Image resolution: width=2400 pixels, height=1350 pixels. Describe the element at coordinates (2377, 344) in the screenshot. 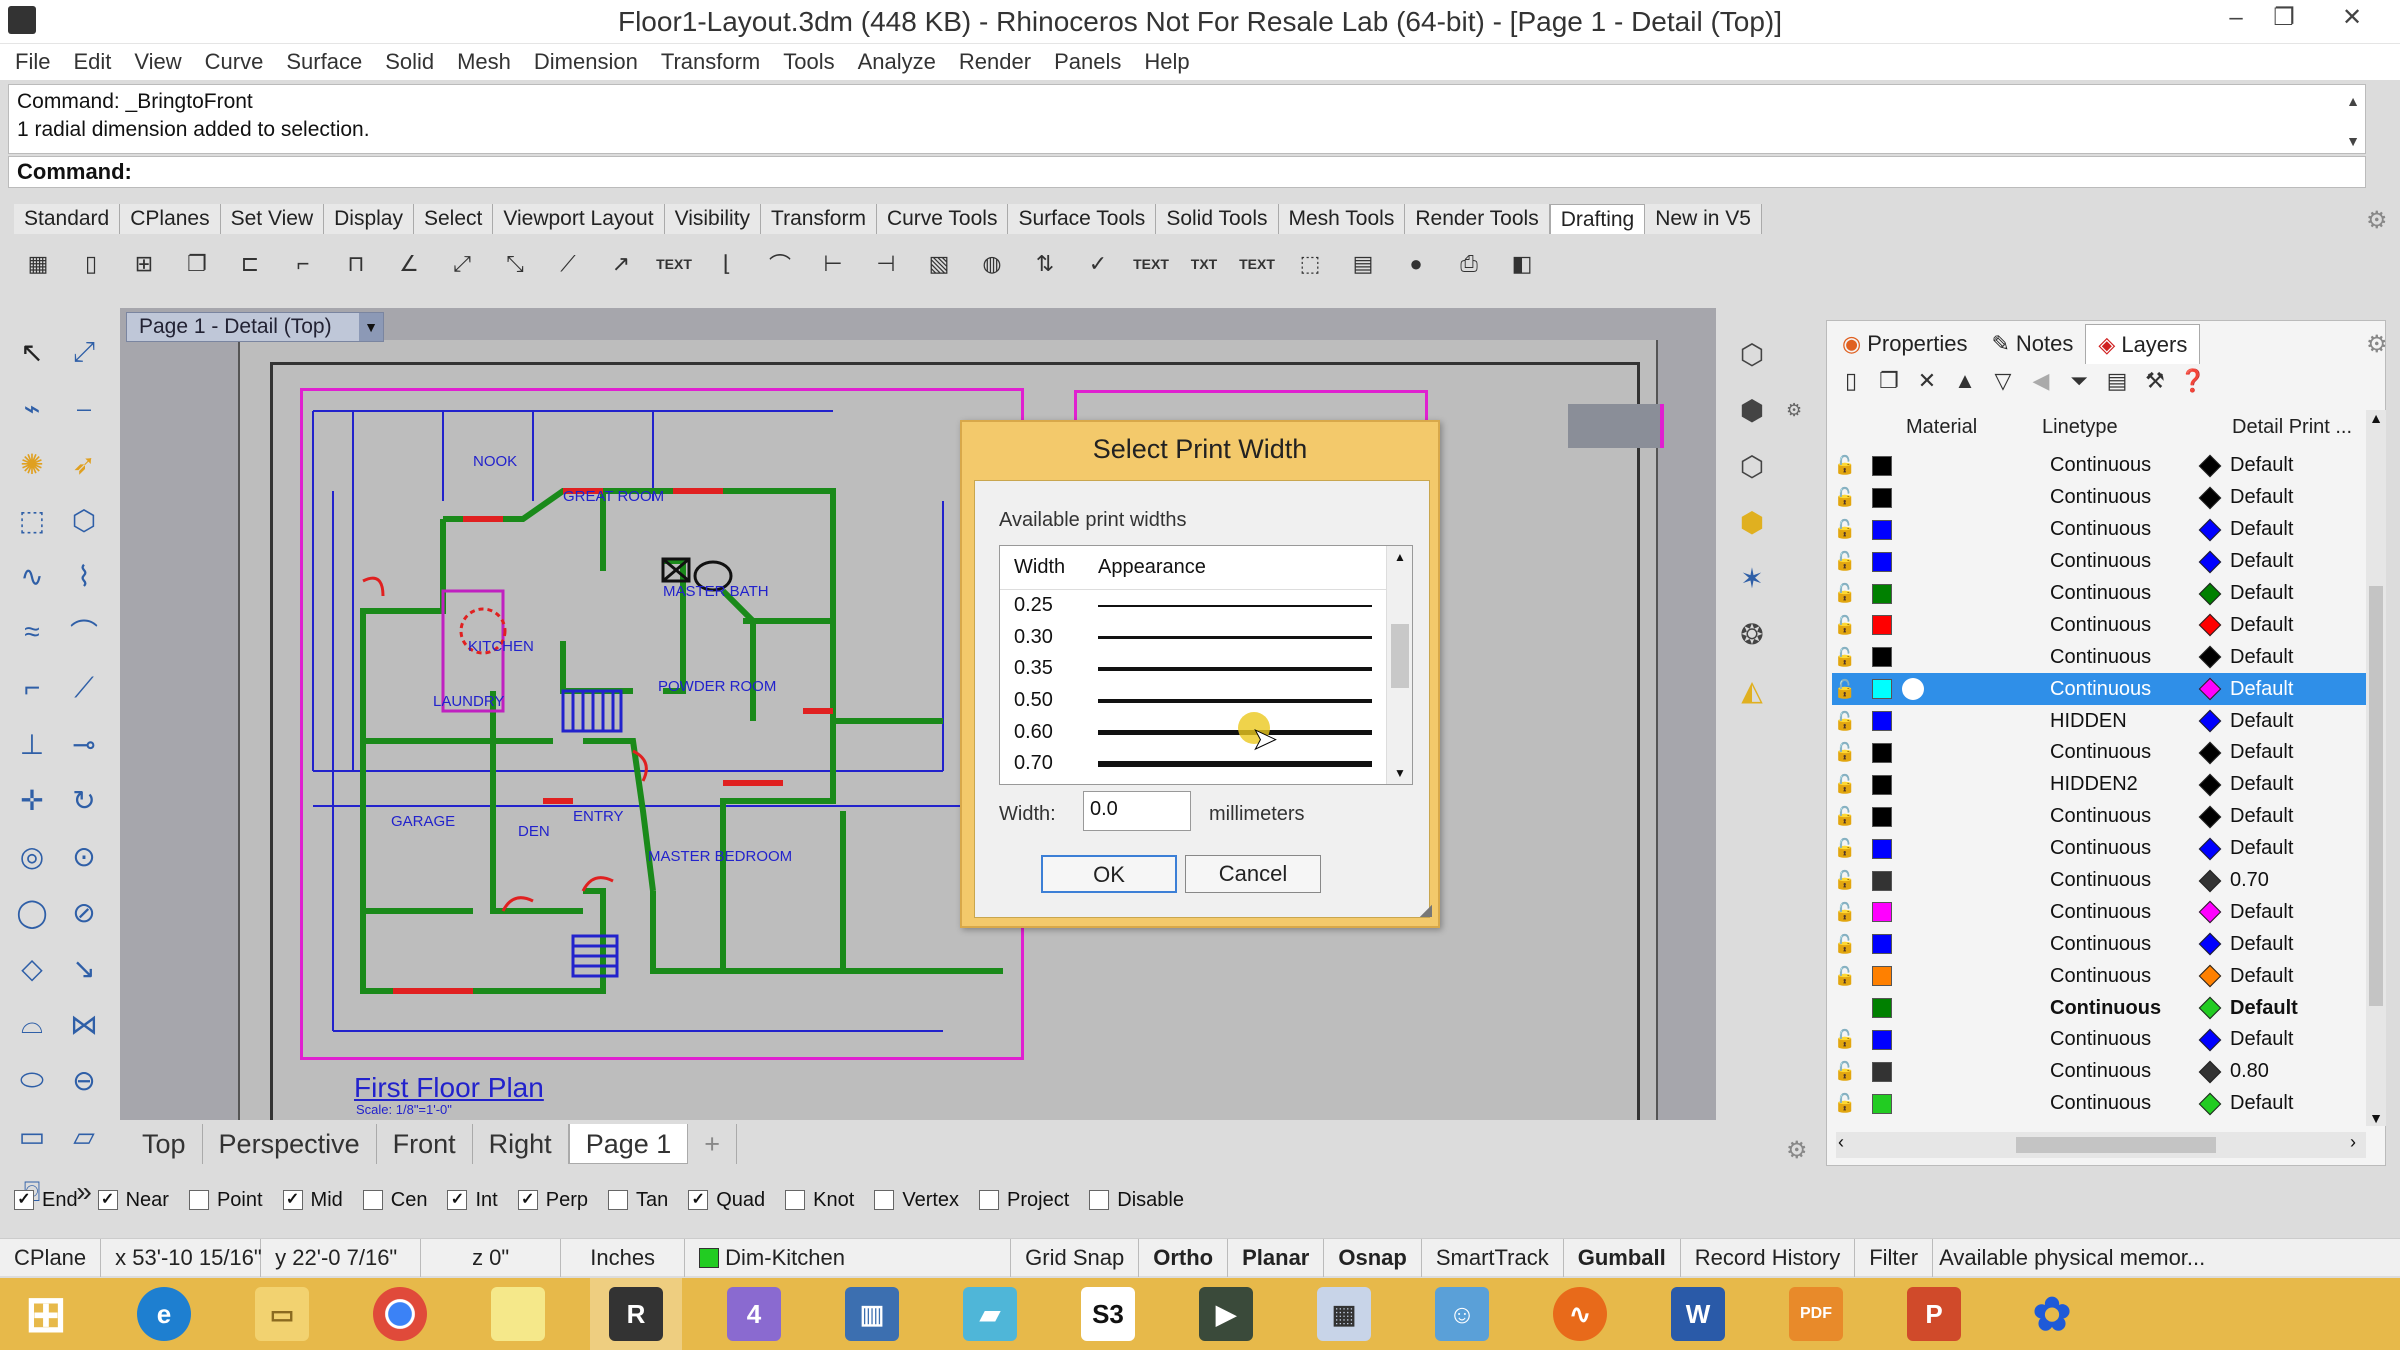

I see `panel-gear-icon: ⚙` at that location.